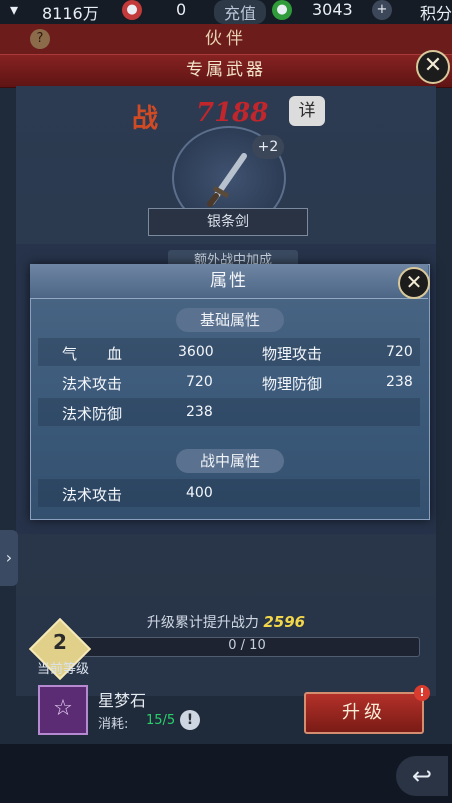  I want to click on progress-text: 0 / 10, so click(247, 645).